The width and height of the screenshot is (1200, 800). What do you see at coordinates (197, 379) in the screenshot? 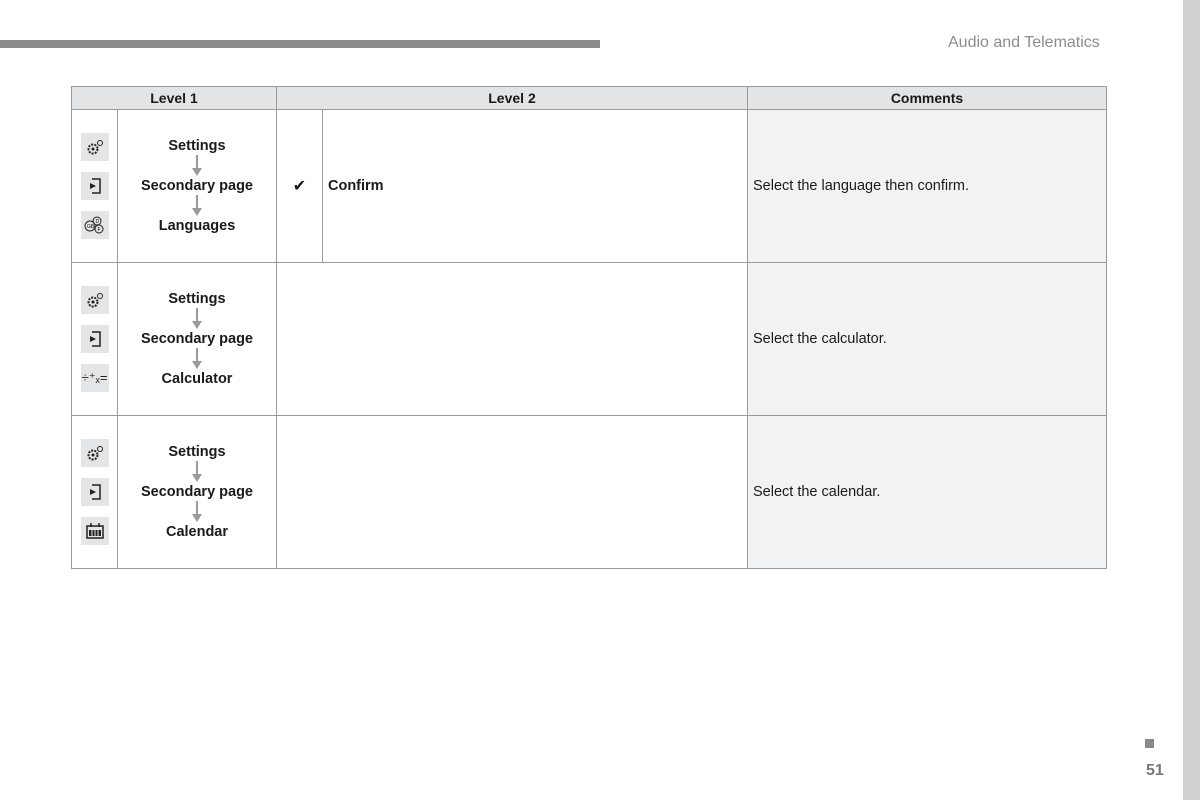
I see `path-step: Calculator` at bounding box center [197, 379].